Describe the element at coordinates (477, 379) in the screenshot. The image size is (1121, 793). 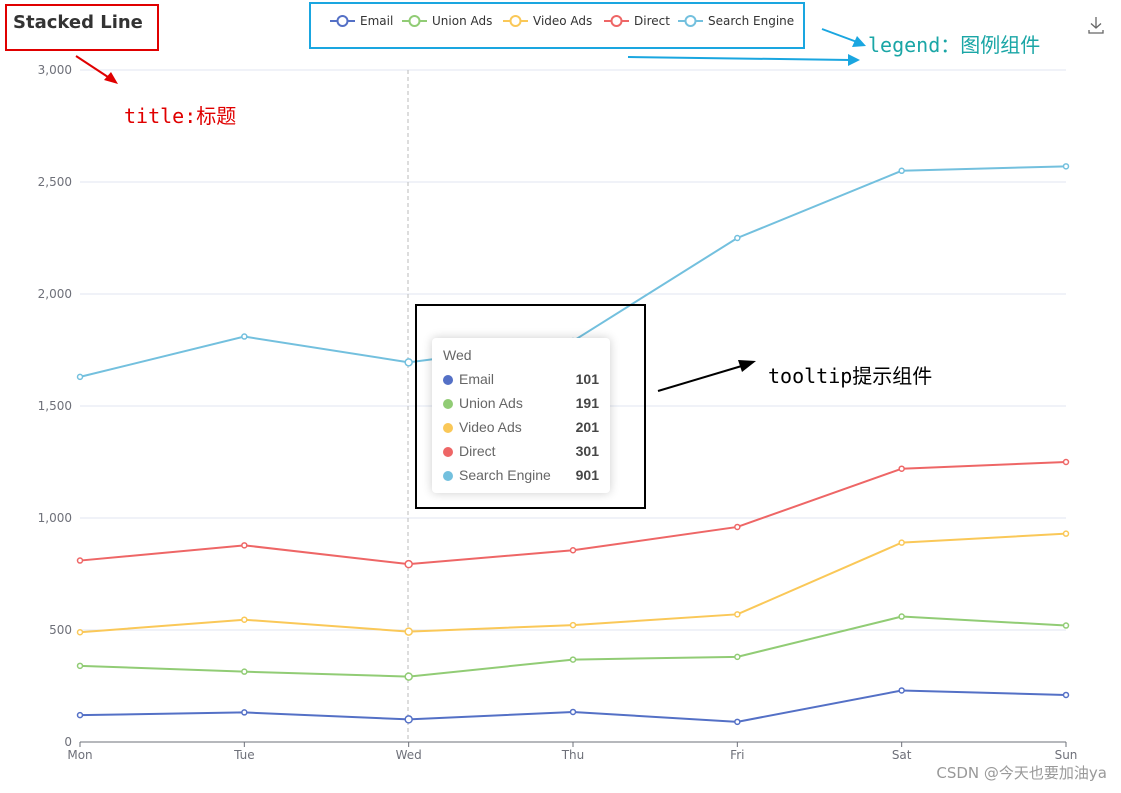
I see `tooltip-series-name: Email` at that location.